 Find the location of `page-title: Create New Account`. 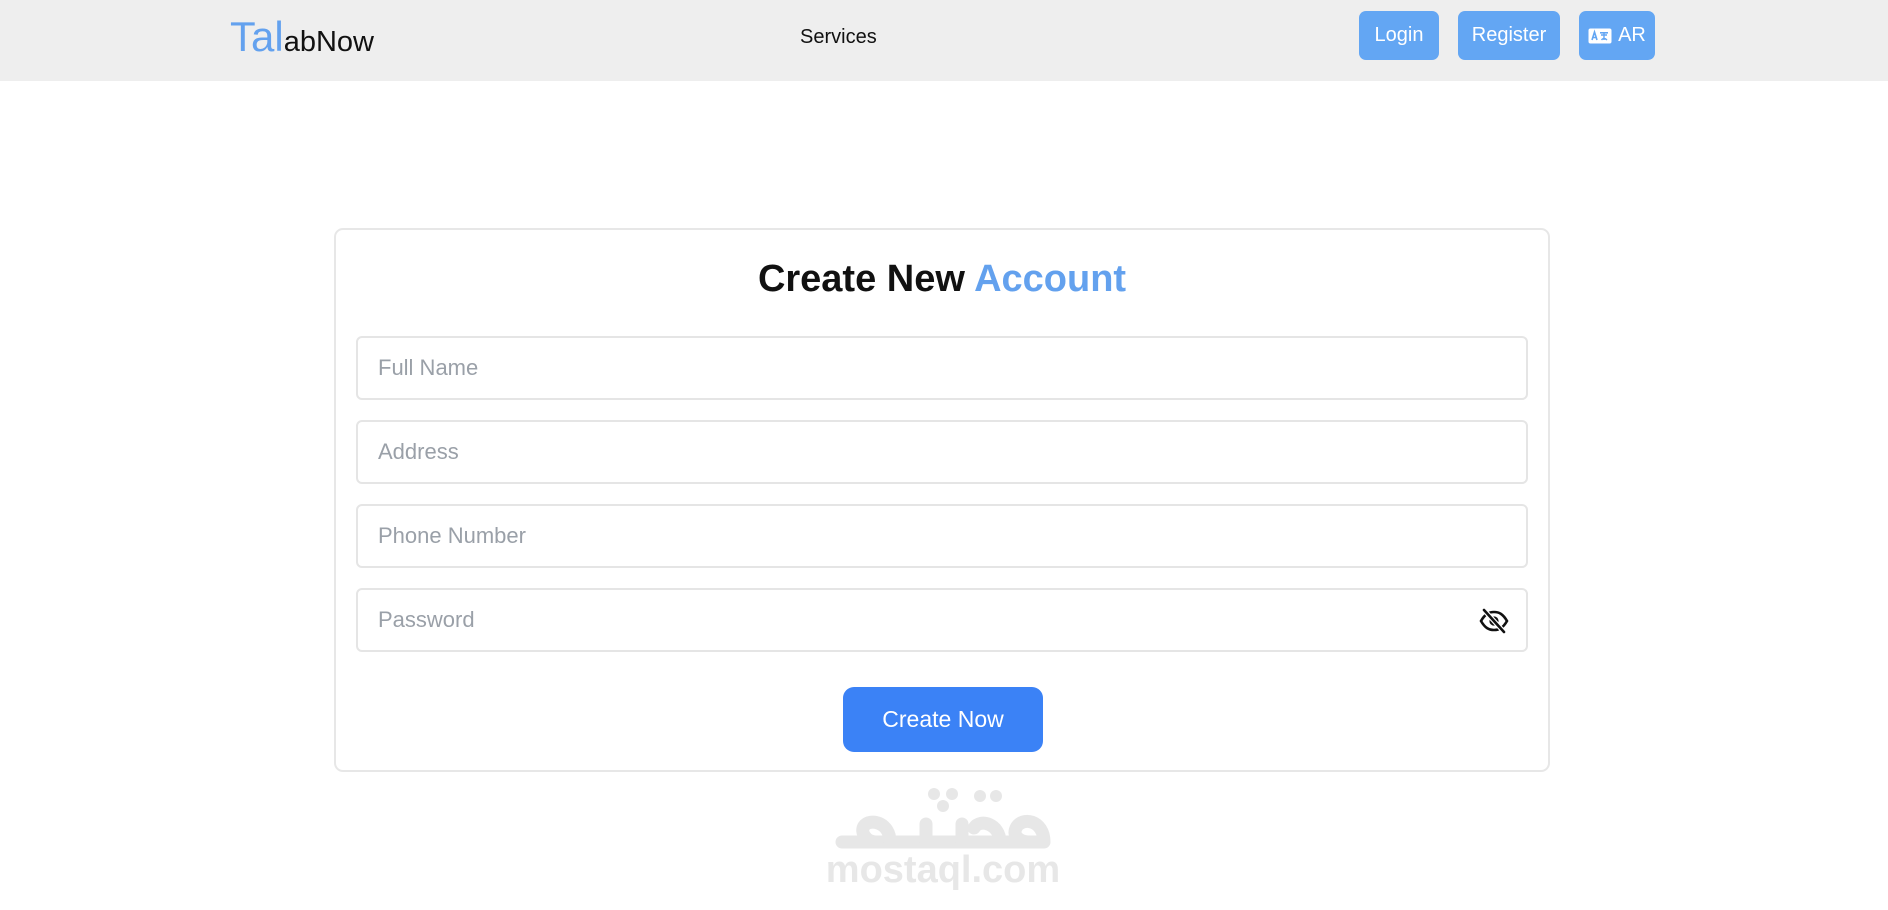

page-title: Create New Account is located at coordinates (942, 279).